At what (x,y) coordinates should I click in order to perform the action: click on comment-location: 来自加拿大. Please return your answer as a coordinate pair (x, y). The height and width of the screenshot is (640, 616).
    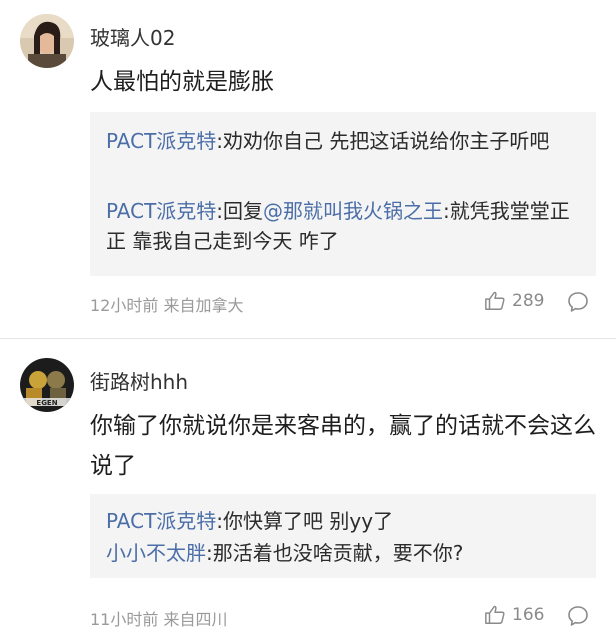
    Looking at the image, I should click on (203, 305).